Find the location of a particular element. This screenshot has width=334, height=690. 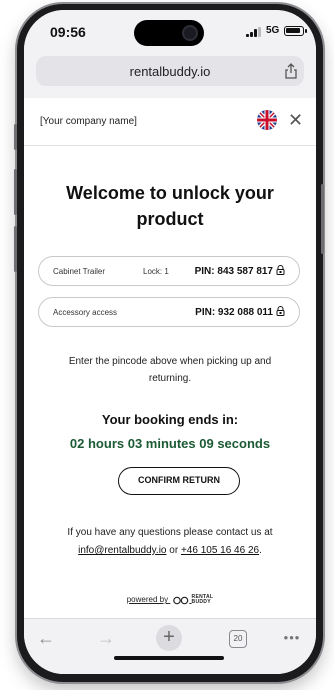

confirm-return-button: CONFIRM RETURN is located at coordinates (179, 481).